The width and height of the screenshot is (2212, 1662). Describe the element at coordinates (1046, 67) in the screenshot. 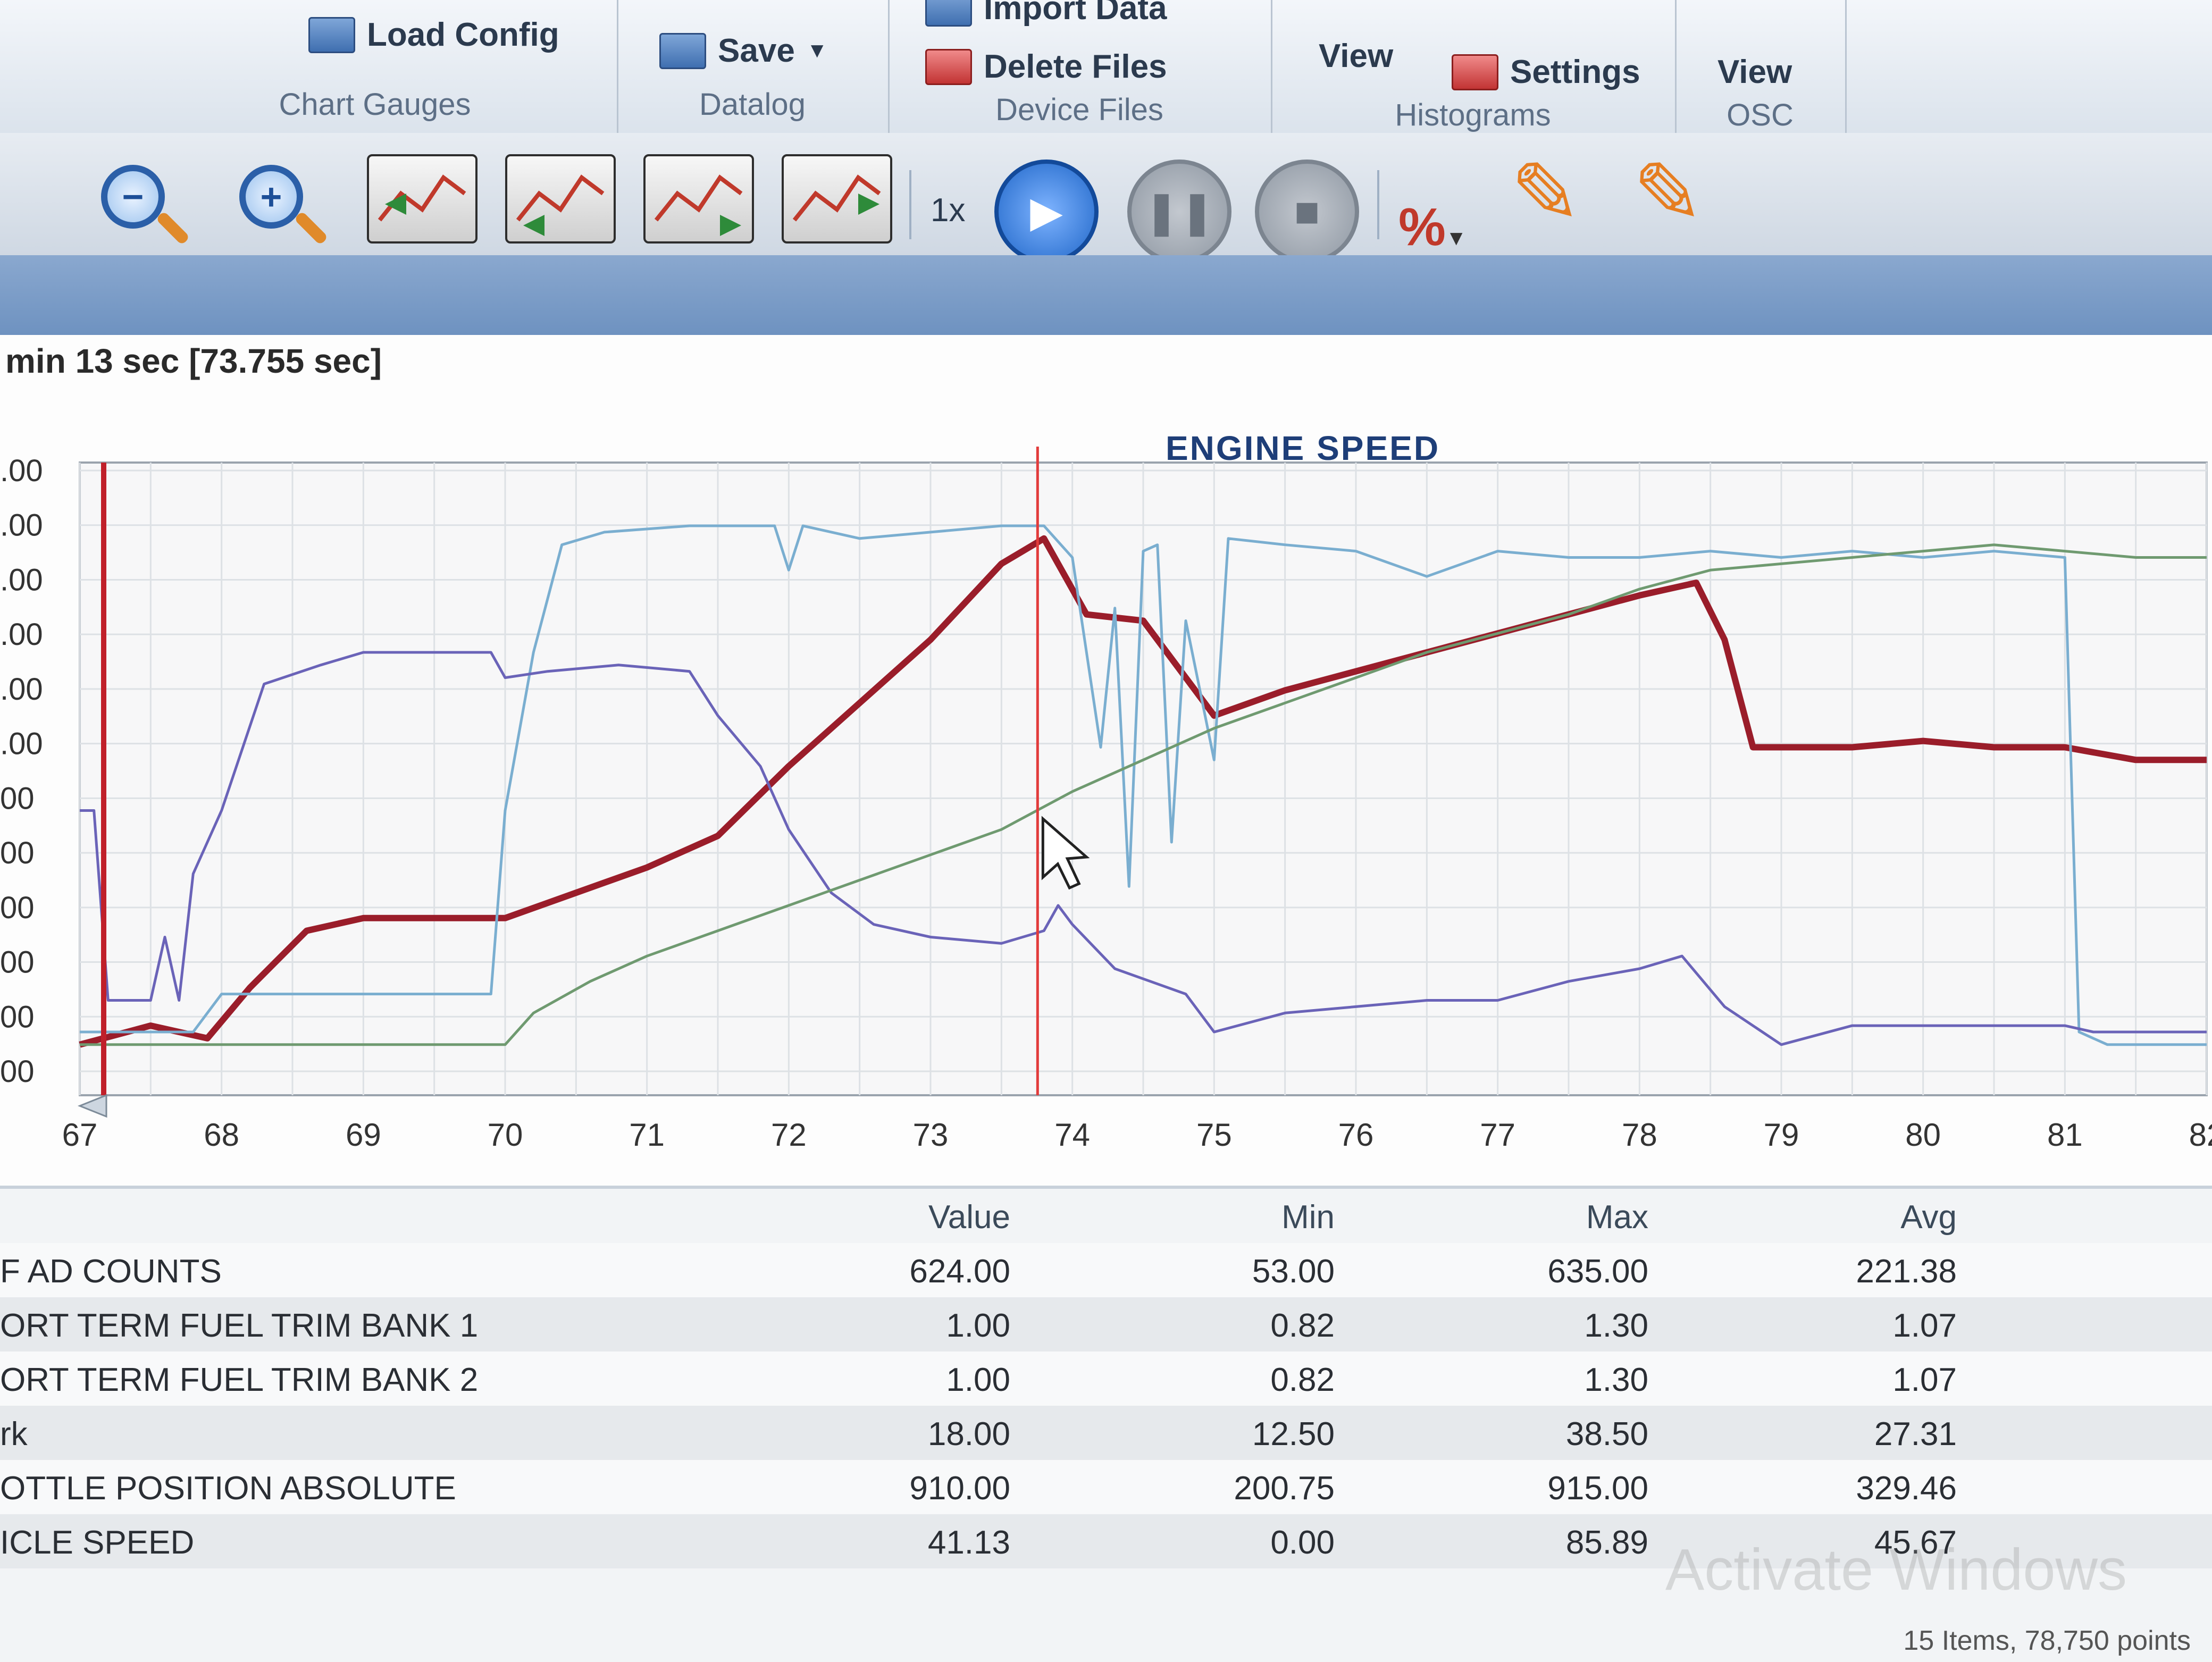

I see `delete-files-button: Delete Files` at that location.